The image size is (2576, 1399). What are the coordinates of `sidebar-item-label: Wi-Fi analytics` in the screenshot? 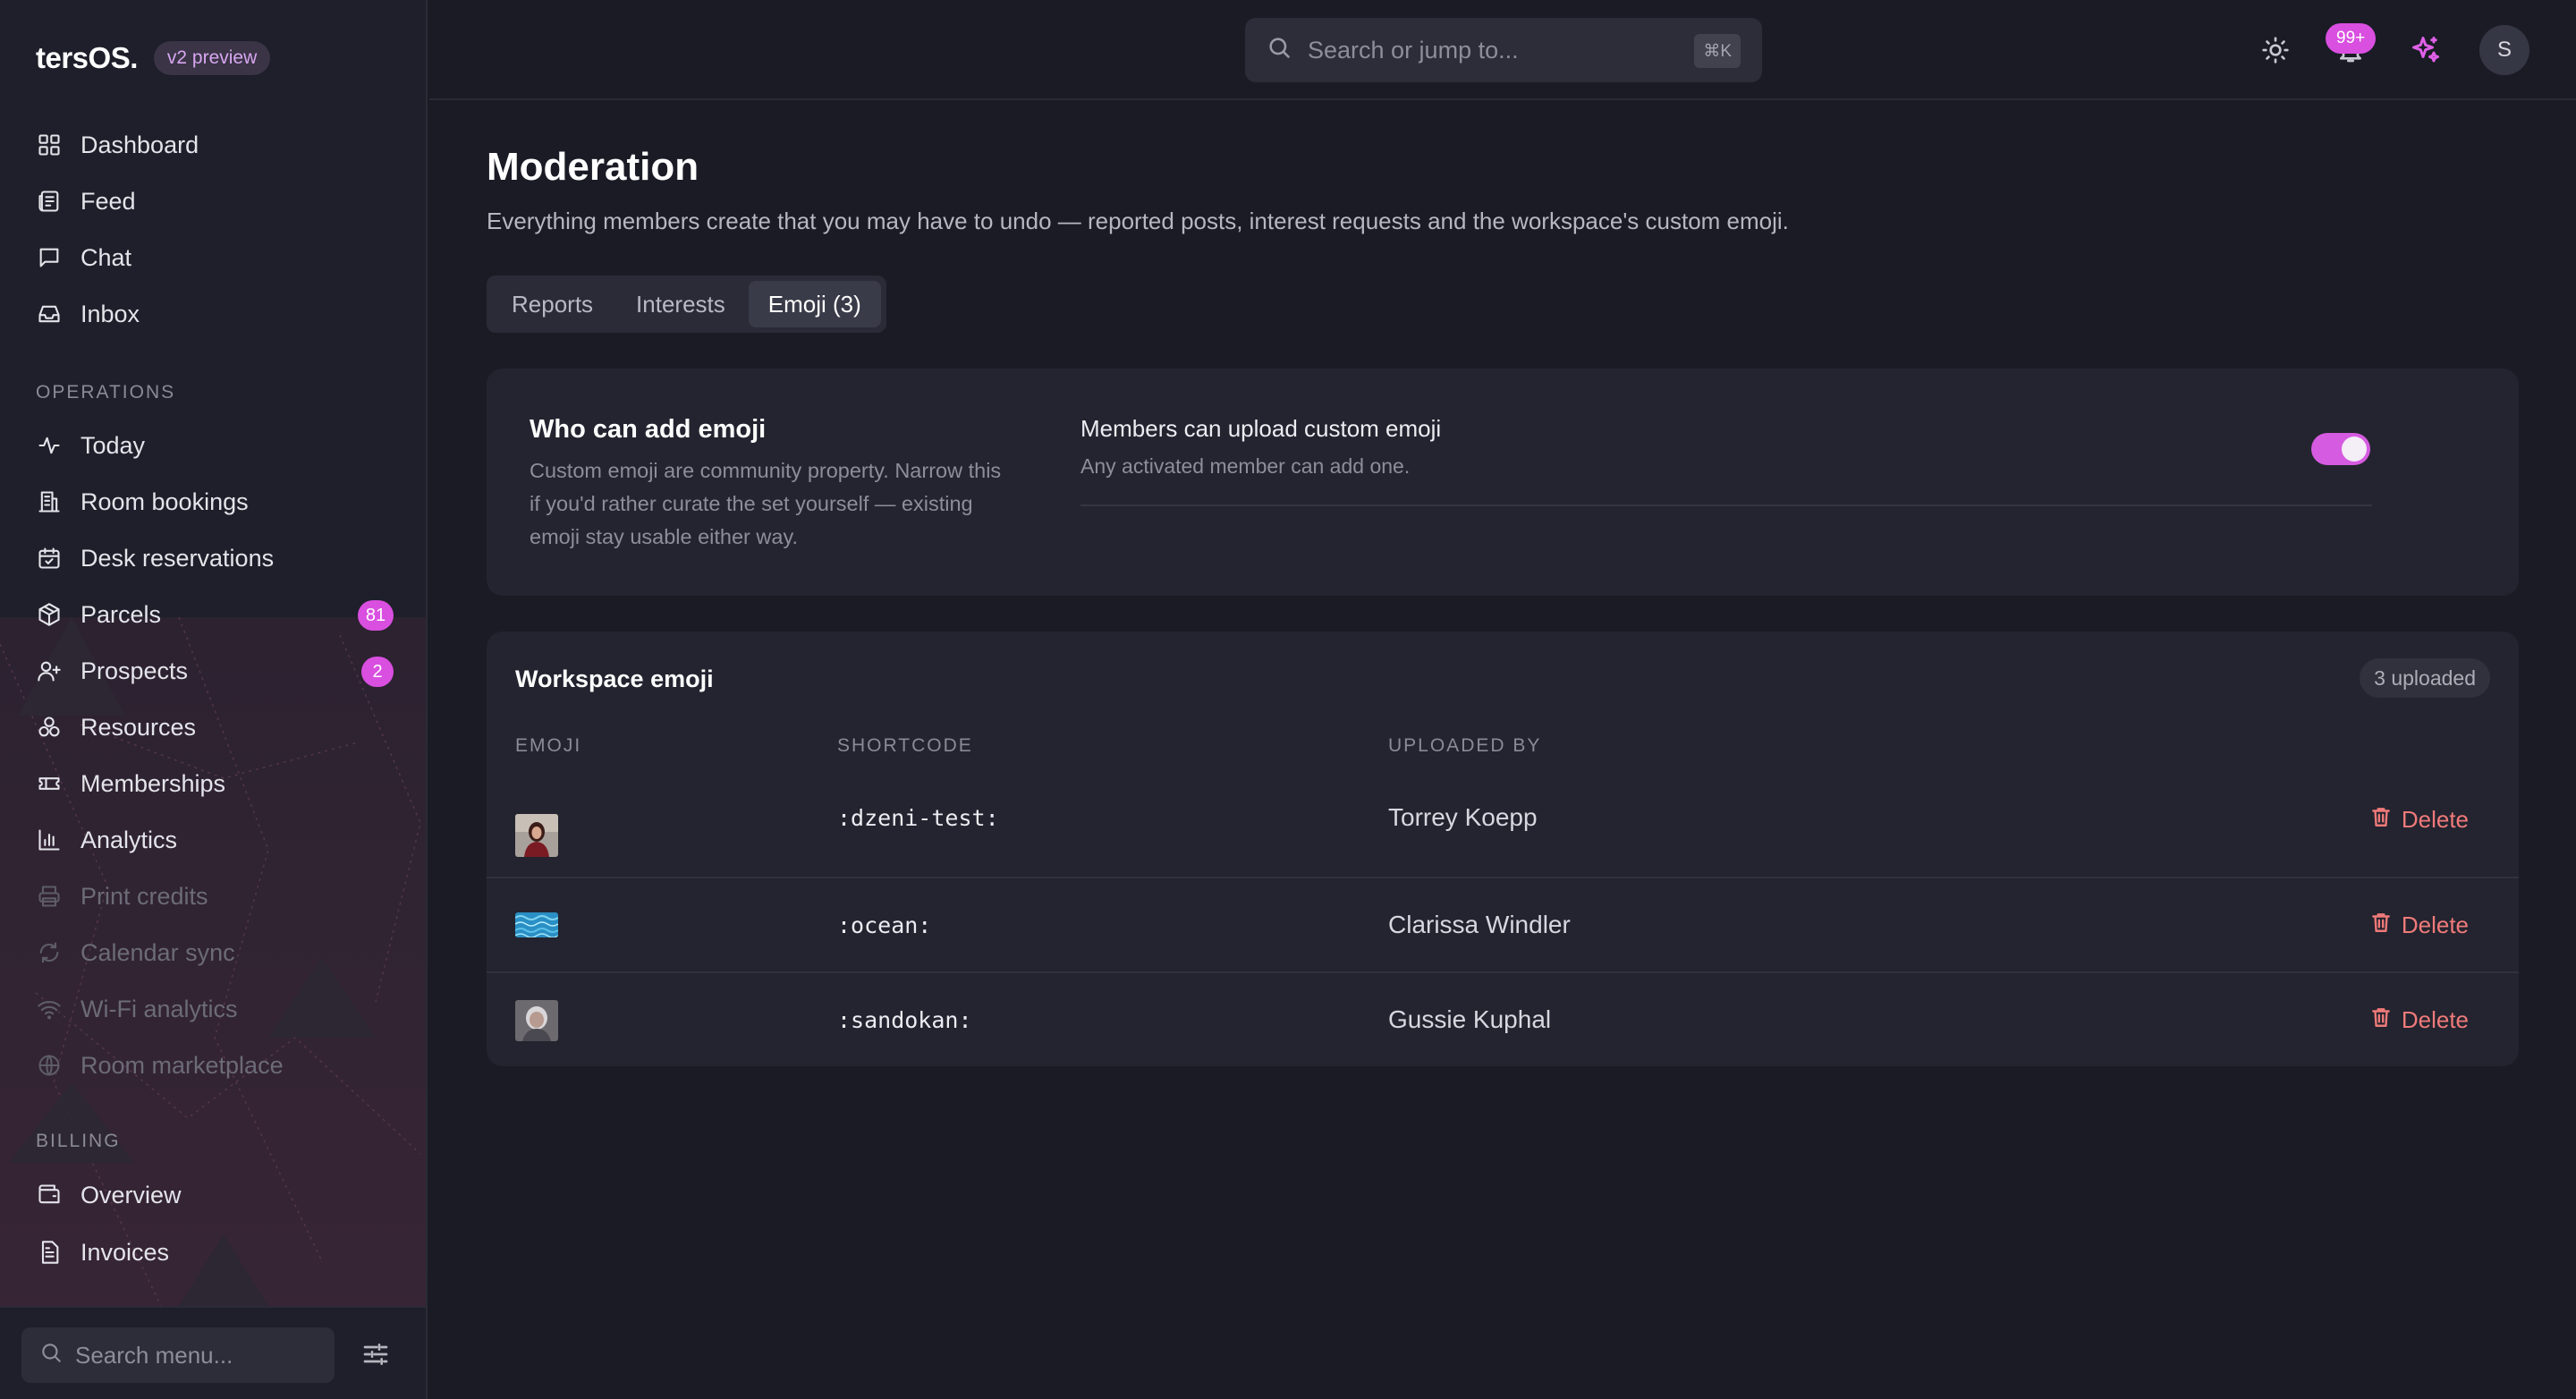 It's located at (159, 1009).